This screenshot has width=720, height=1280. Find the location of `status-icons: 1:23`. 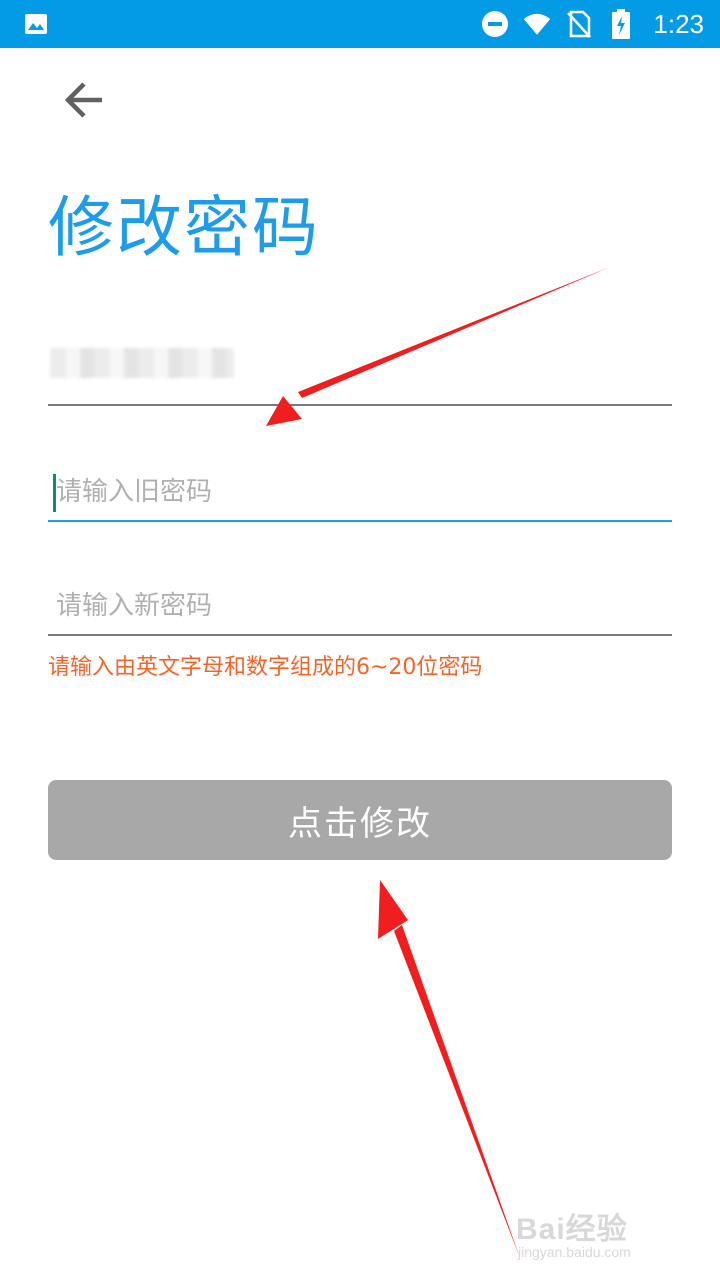

status-icons: 1:23 is located at coordinates (592, 24).